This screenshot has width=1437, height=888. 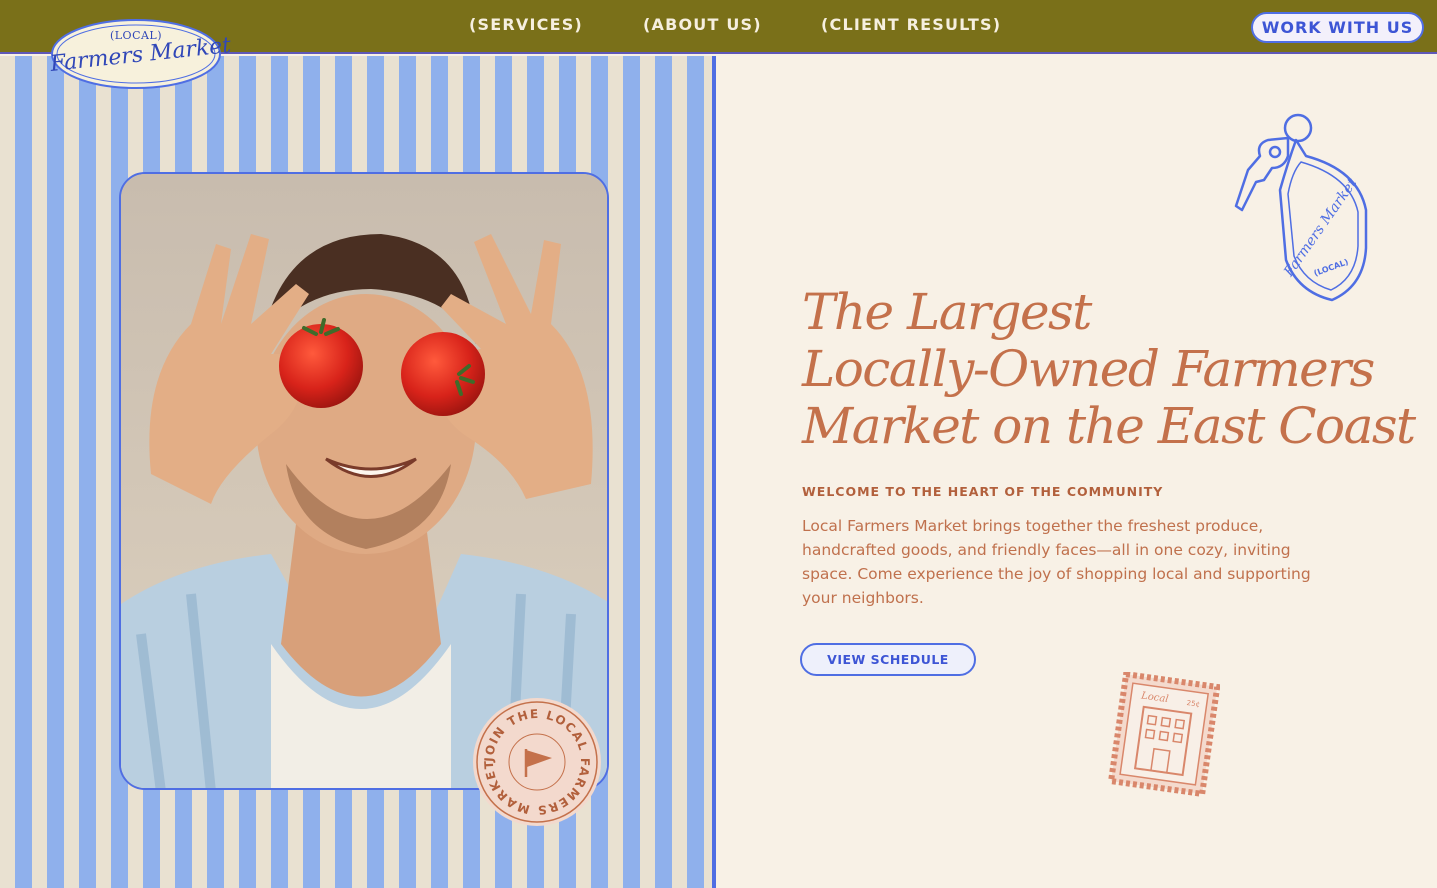 What do you see at coordinates (1337, 27) in the screenshot?
I see `work-with-us-button: WORK WITH US` at bounding box center [1337, 27].